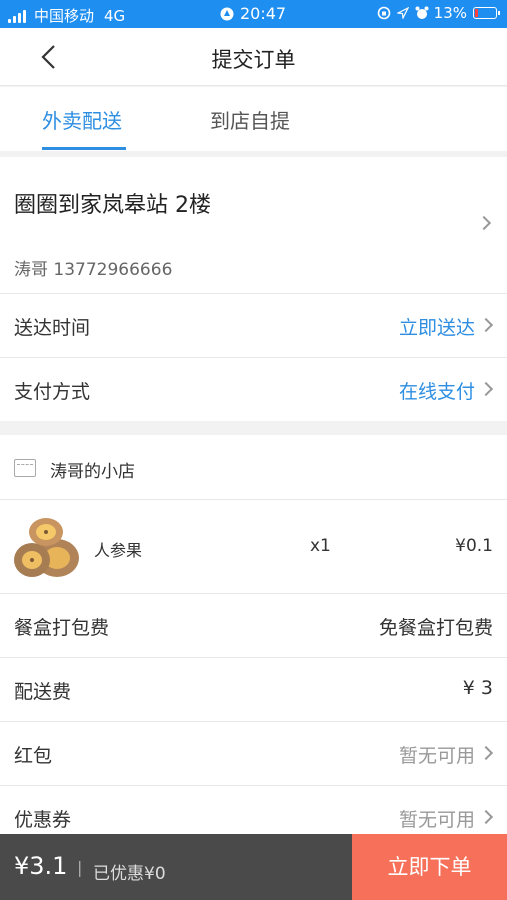 This screenshot has height=900, width=507. Describe the element at coordinates (436, 756) in the screenshot. I see `red-packet-value: 暂无可用` at that location.